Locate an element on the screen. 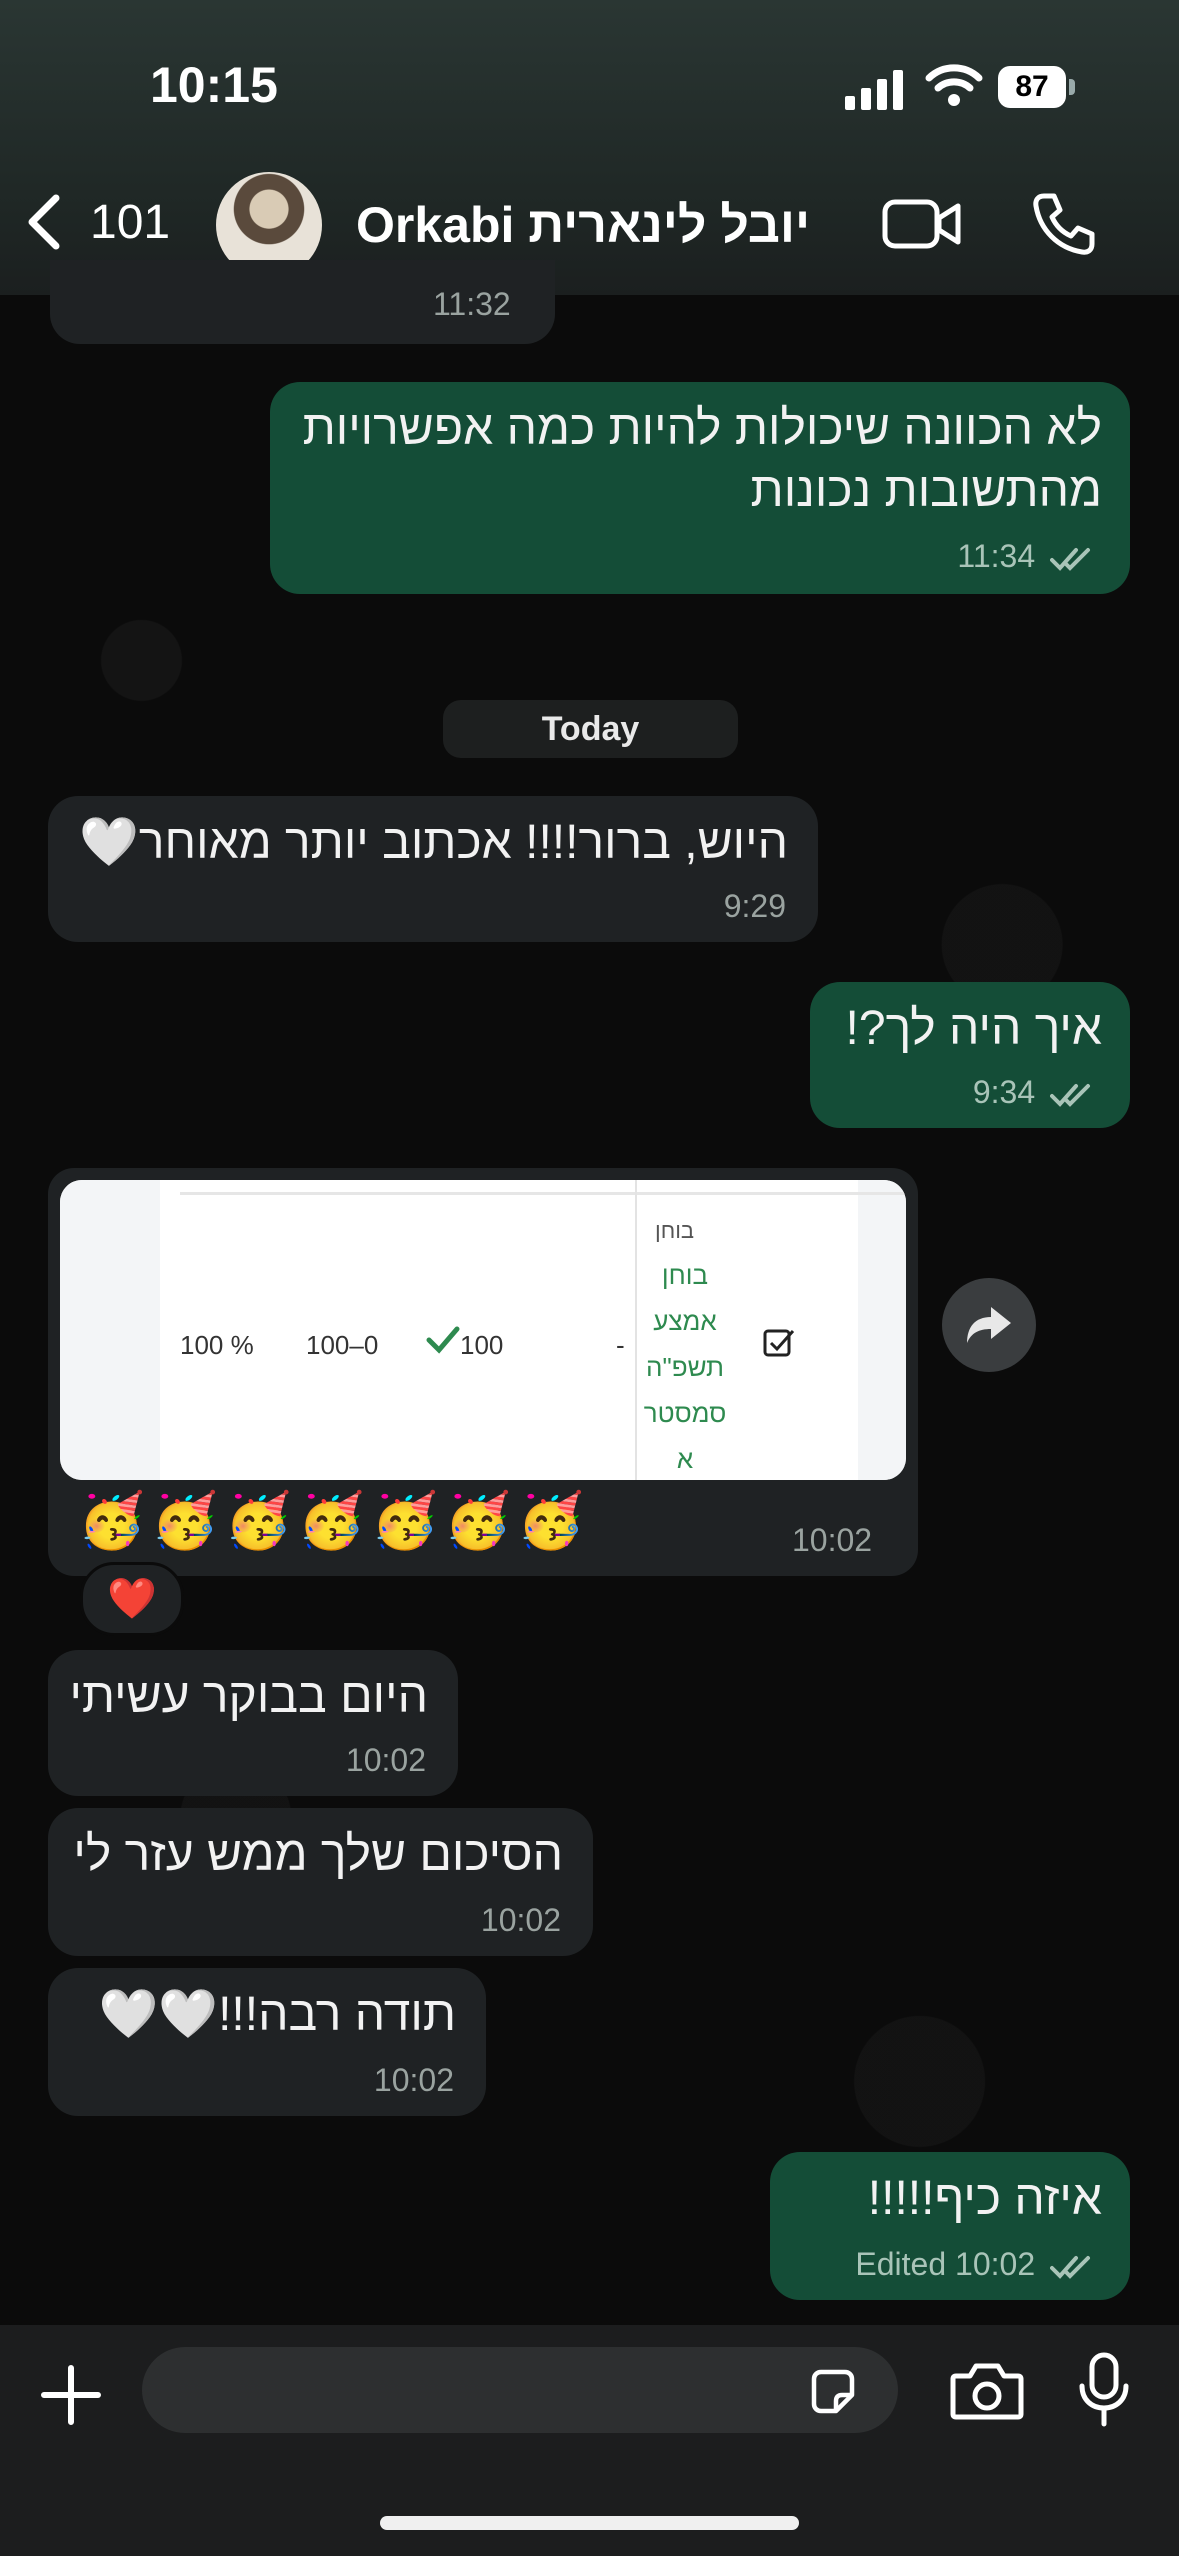 This screenshot has width=1179, height=2556. message-input is located at coordinates (520, 2390).